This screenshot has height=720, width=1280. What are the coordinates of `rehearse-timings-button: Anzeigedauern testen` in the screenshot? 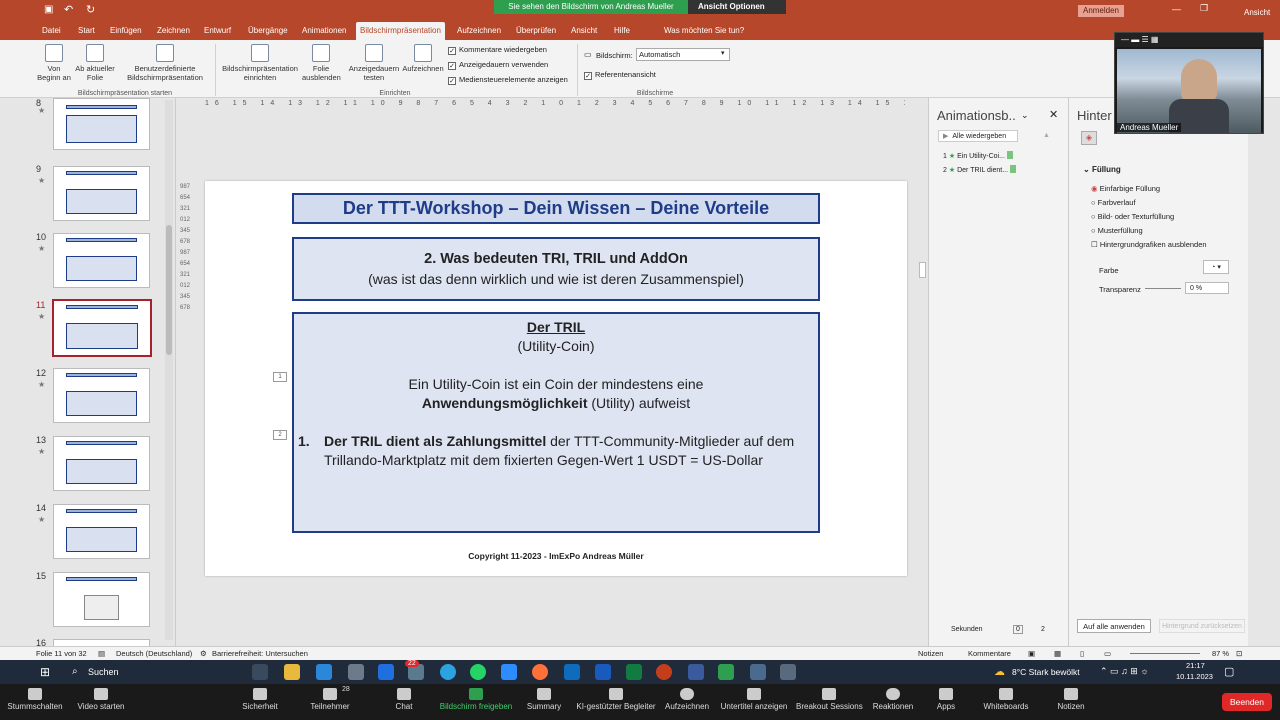 It's located at (374, 63).